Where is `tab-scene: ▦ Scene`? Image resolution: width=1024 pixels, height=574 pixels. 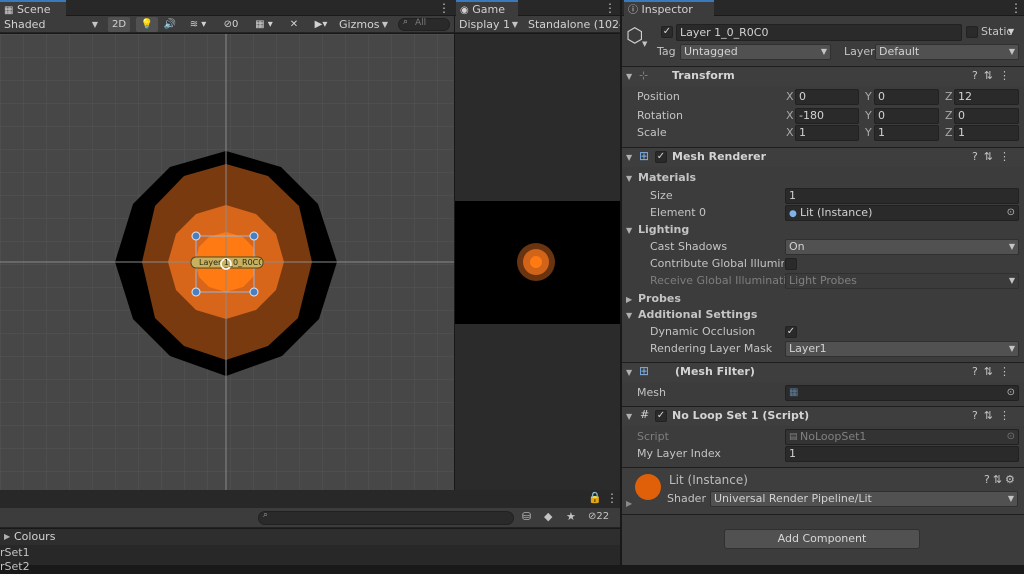
tab-scene: ▦ Scene is located at coordinates (33, 8).